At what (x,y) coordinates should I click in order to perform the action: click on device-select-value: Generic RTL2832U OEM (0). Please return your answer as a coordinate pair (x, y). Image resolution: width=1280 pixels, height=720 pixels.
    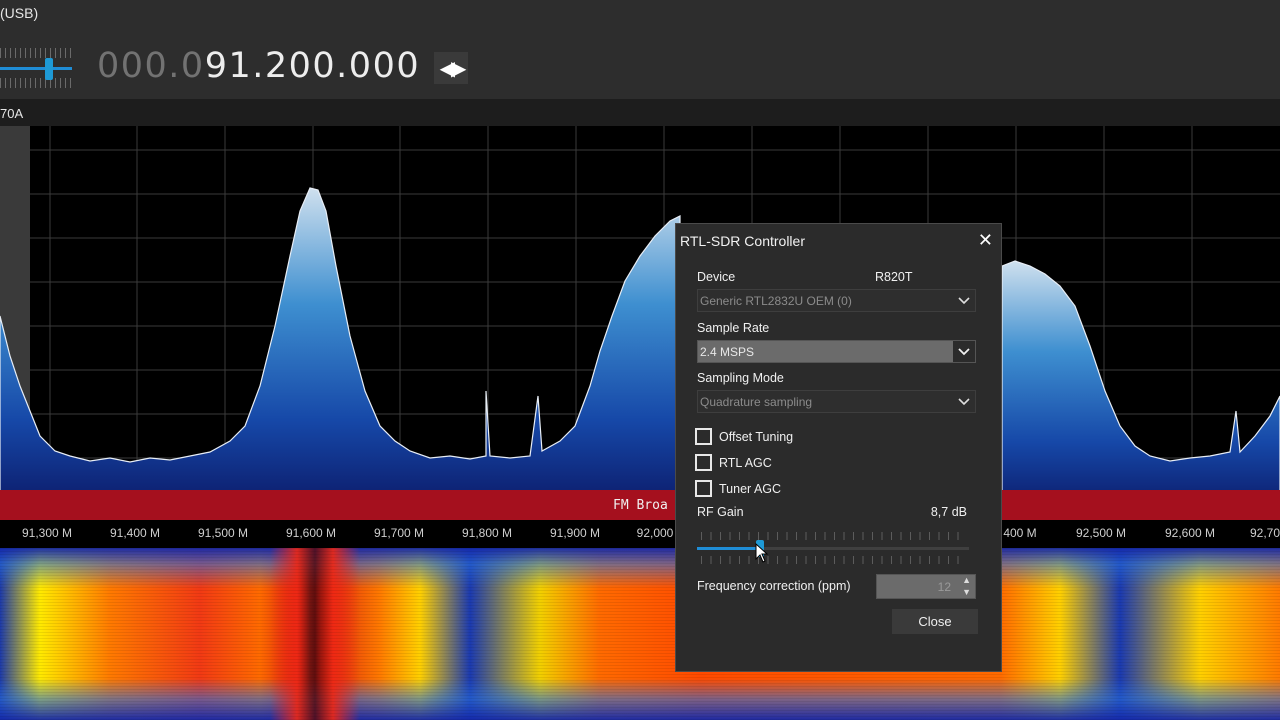
    Looking at the image, I should click on (776, 301).